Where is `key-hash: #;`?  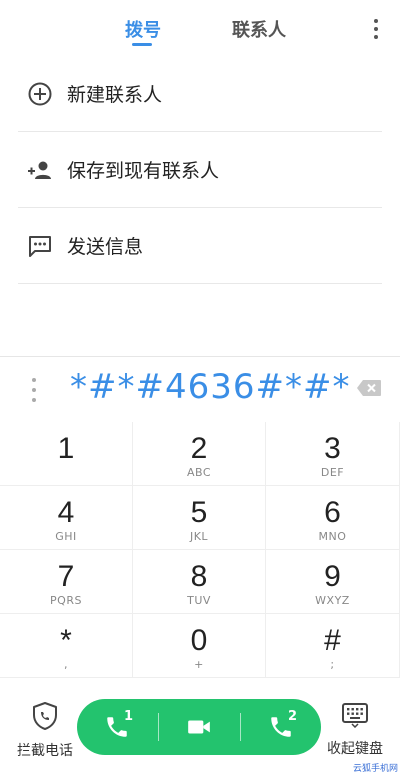 key-hash: #; is located at coordinates (333, 646).